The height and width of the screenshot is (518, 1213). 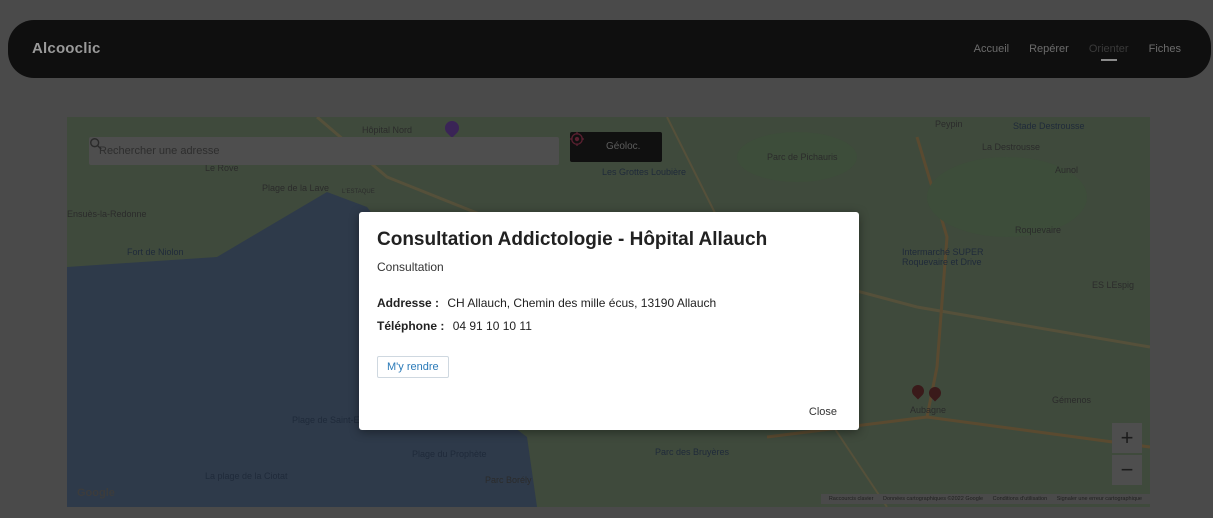 What do you see at coordinates (96, 144) in the screenshot?
I see `search-icon` at bounding box center [96, 144].